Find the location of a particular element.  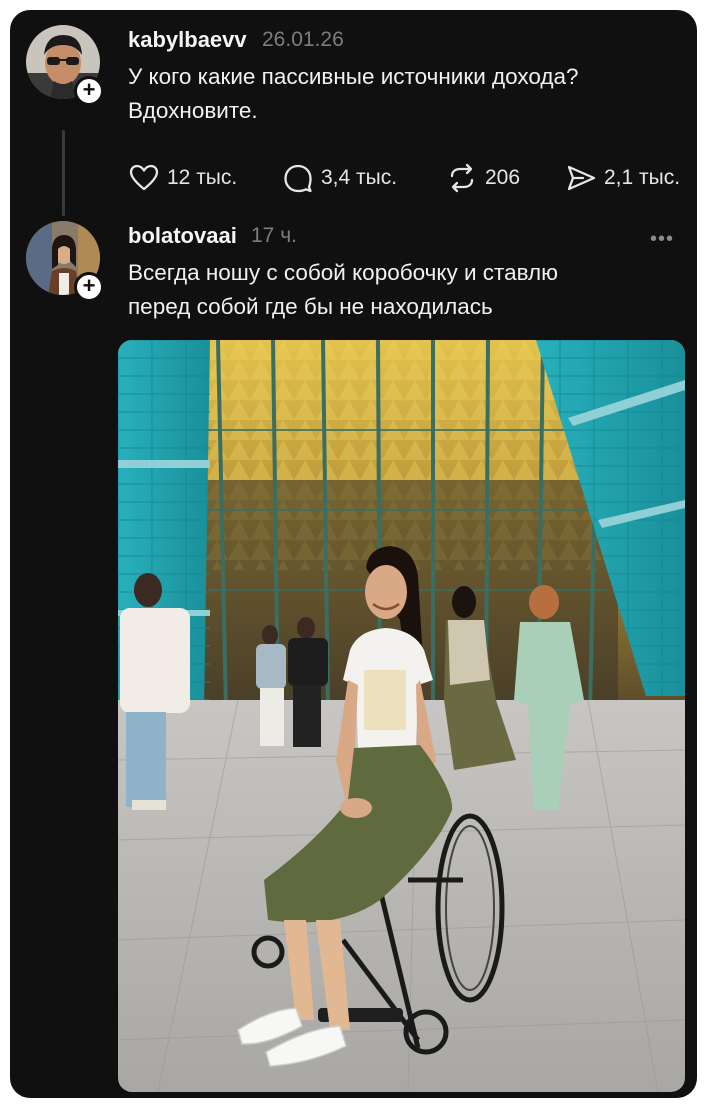

like-button: 12 тыс. is located at coordinates (182, 178).